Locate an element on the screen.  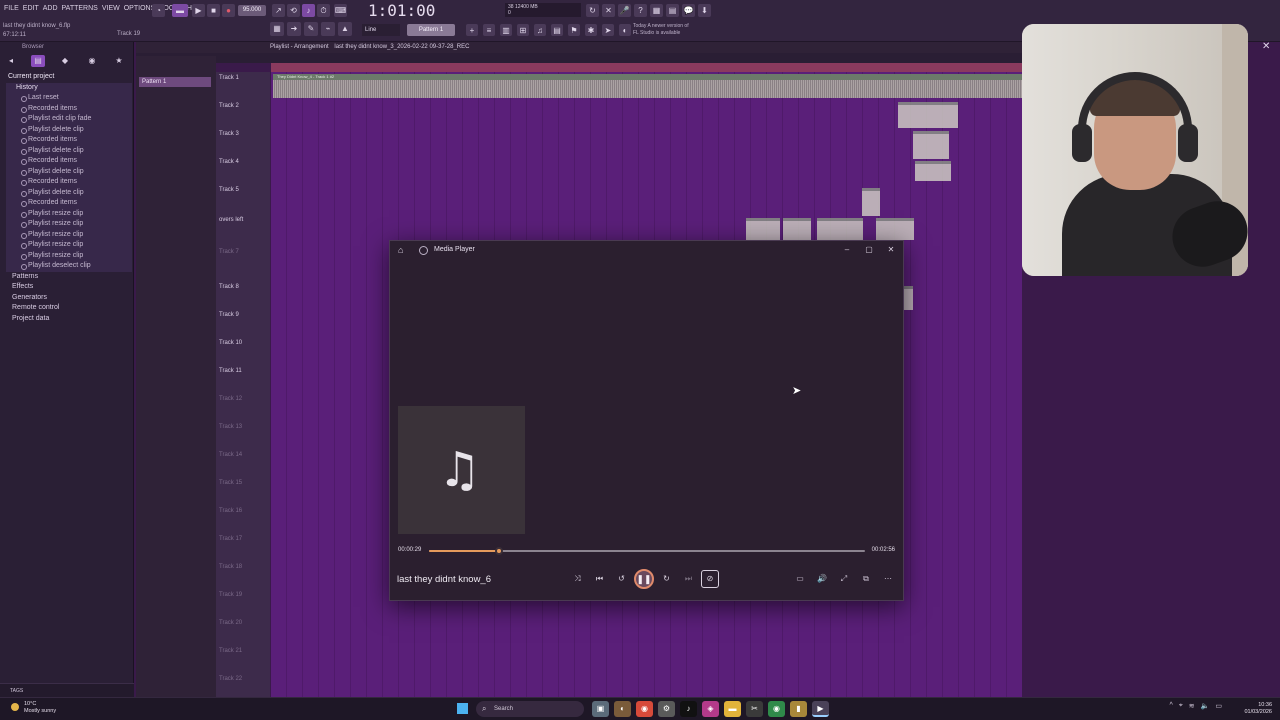
tags-bar: TAGS is located at coordinates (67, 690).